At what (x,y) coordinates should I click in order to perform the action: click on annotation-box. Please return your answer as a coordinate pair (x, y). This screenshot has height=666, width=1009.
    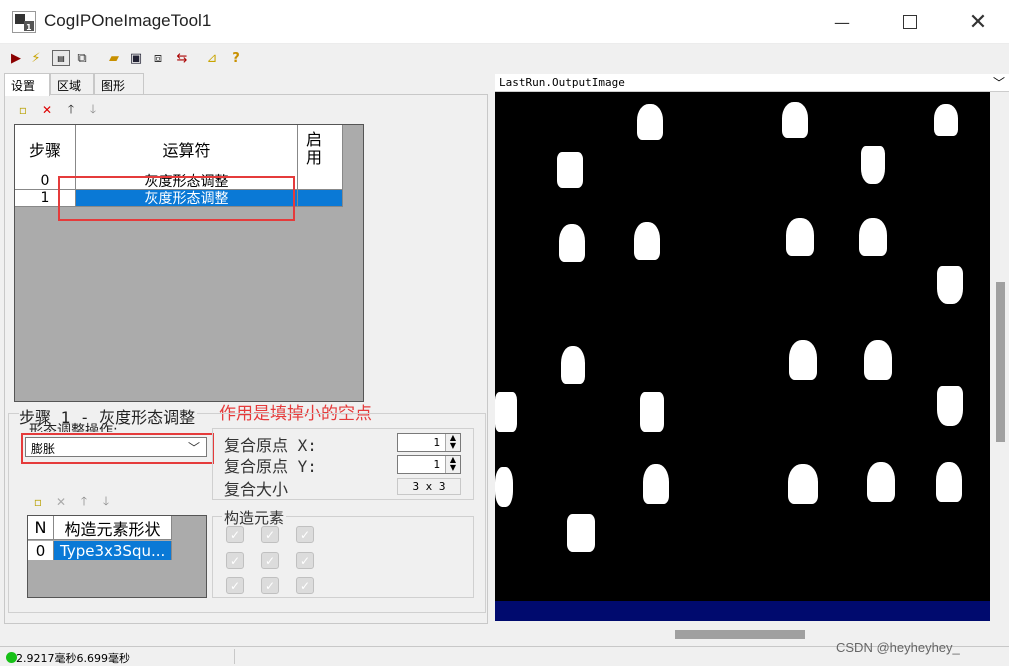
    Looking at the image, I should click on (176, 198).